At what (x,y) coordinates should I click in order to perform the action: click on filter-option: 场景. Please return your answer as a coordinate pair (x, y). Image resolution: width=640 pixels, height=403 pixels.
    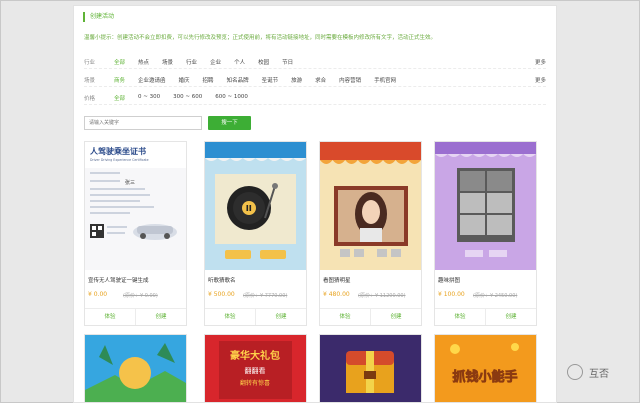
    Looking at the image, I should click on (167, 62).